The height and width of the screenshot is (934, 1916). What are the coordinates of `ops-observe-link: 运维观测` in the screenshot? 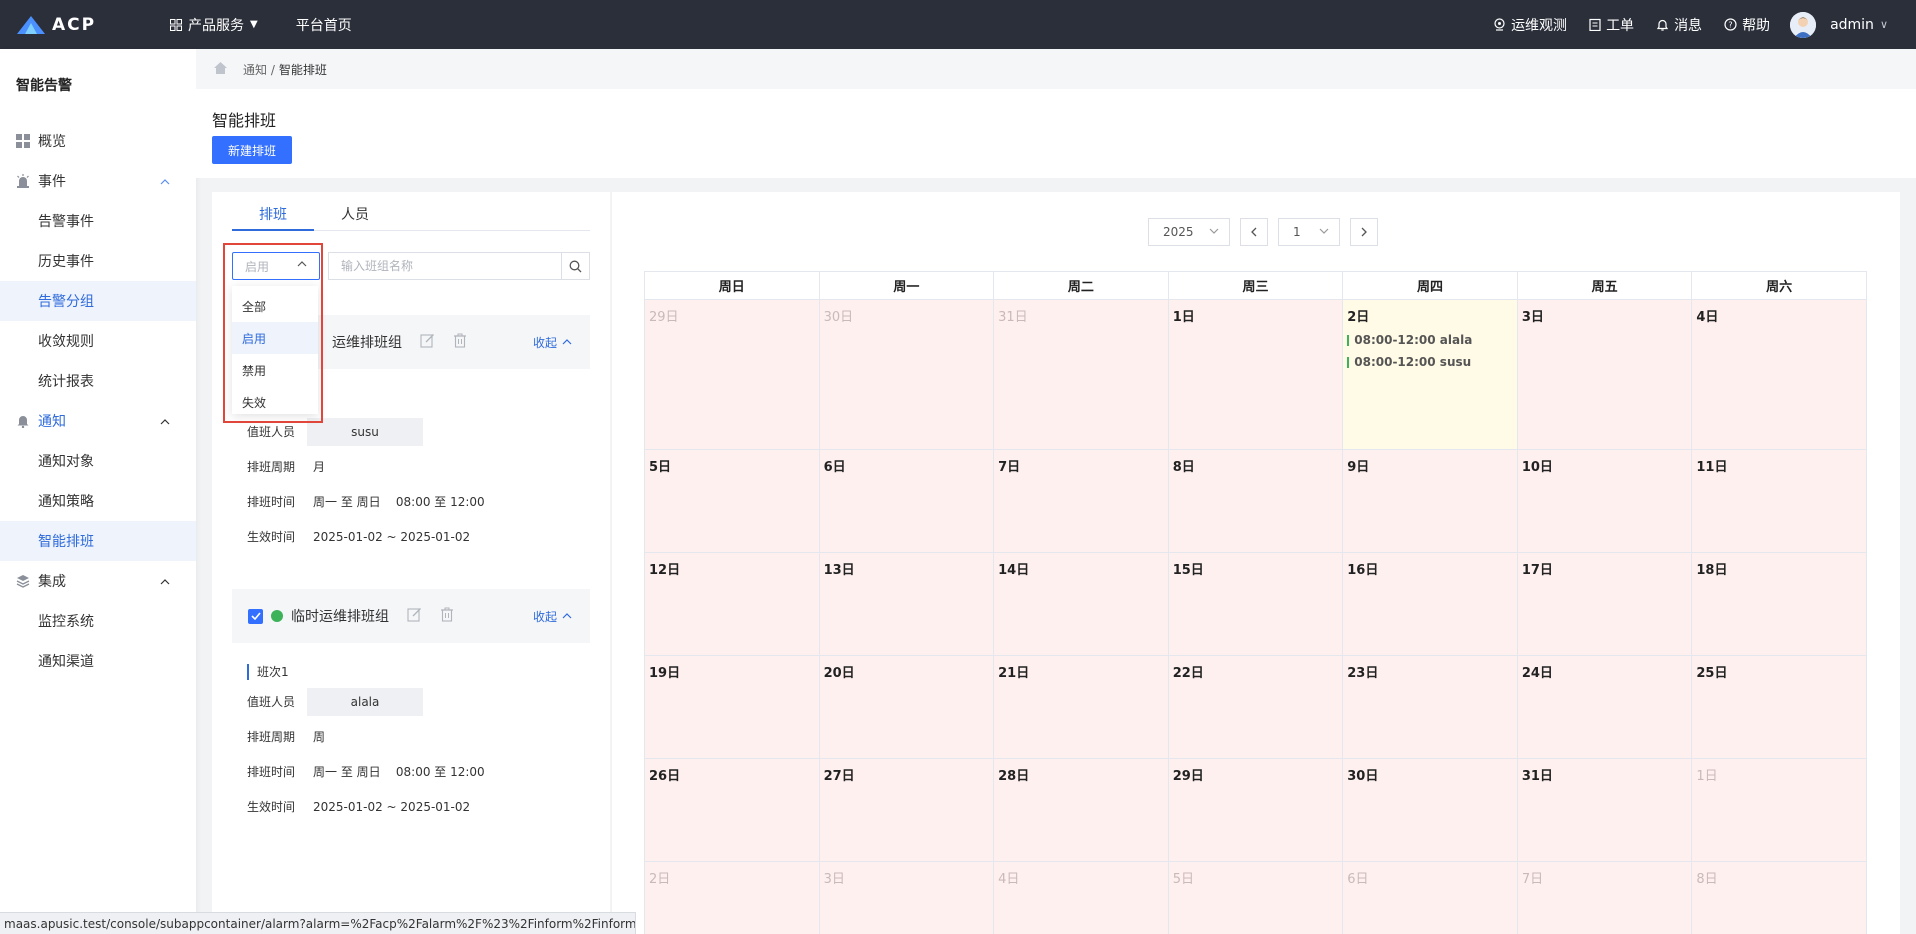 It's located at (1530, 25).